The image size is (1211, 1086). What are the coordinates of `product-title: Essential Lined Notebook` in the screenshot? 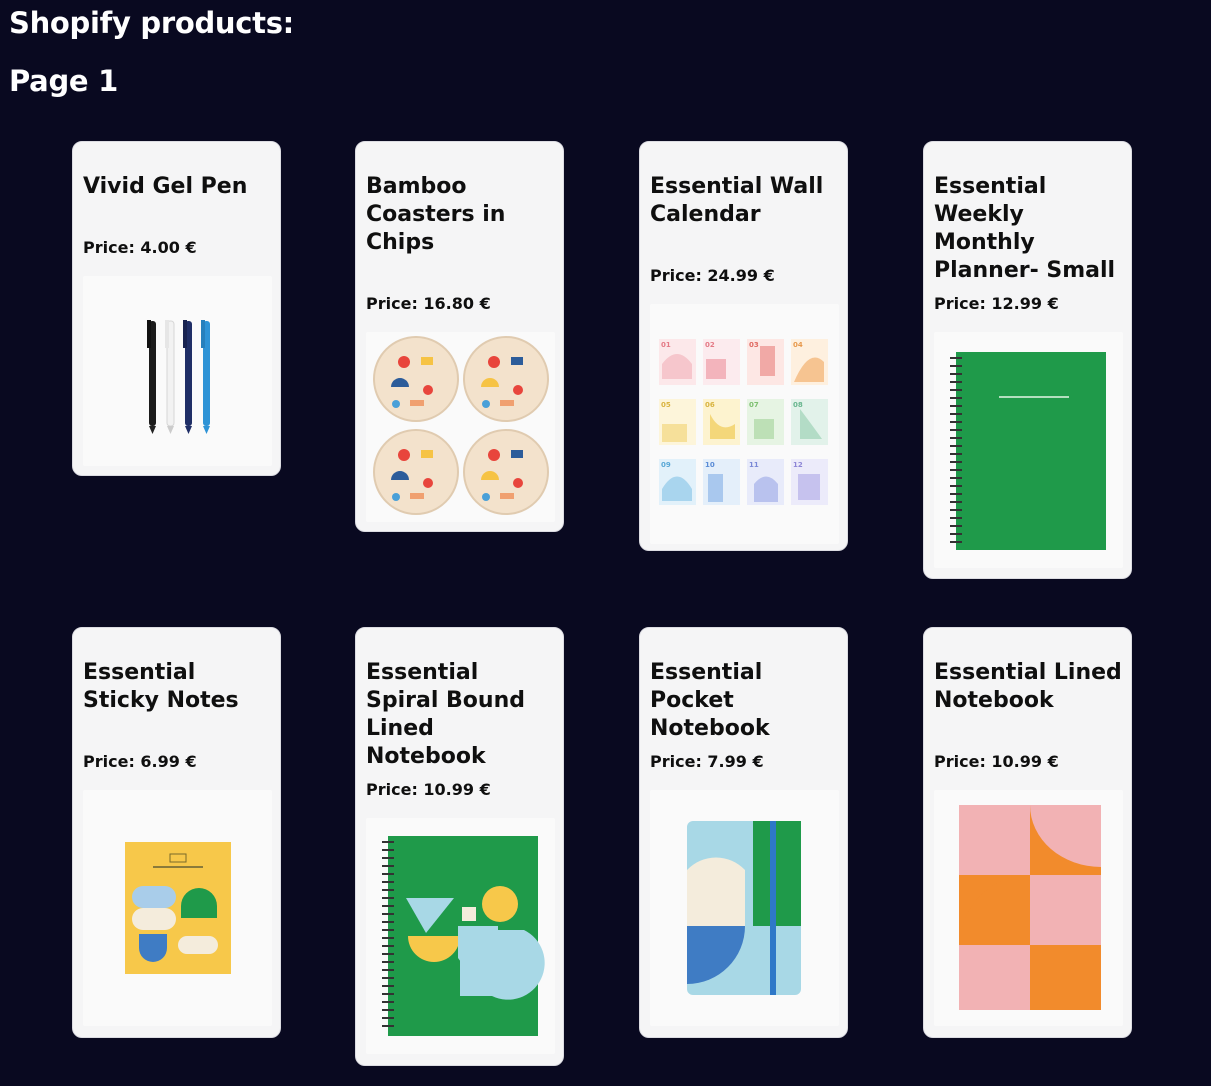 It's located at (1028, 686).